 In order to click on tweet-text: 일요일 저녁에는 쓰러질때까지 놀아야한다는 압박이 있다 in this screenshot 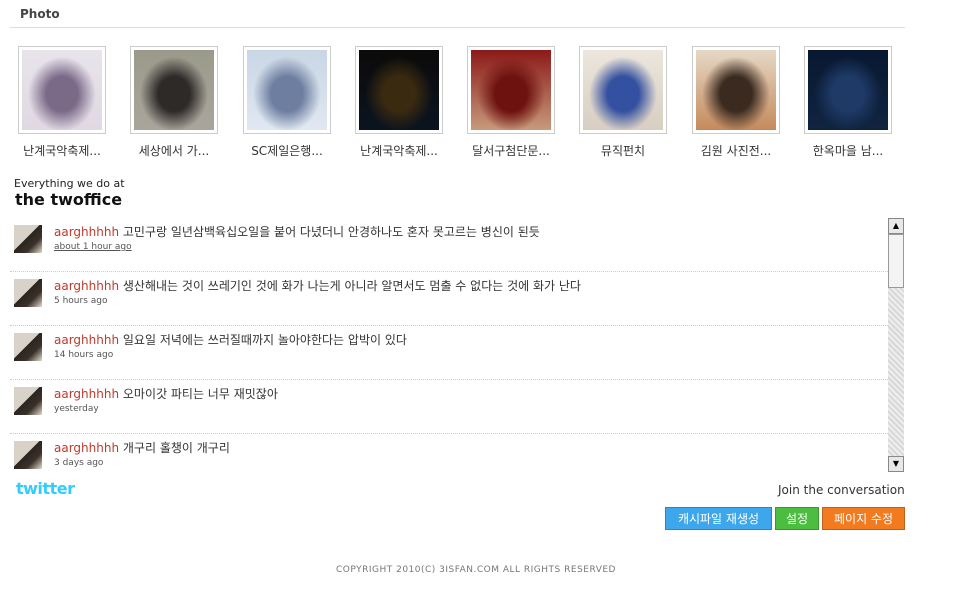, I will do `click(263, 340)`.